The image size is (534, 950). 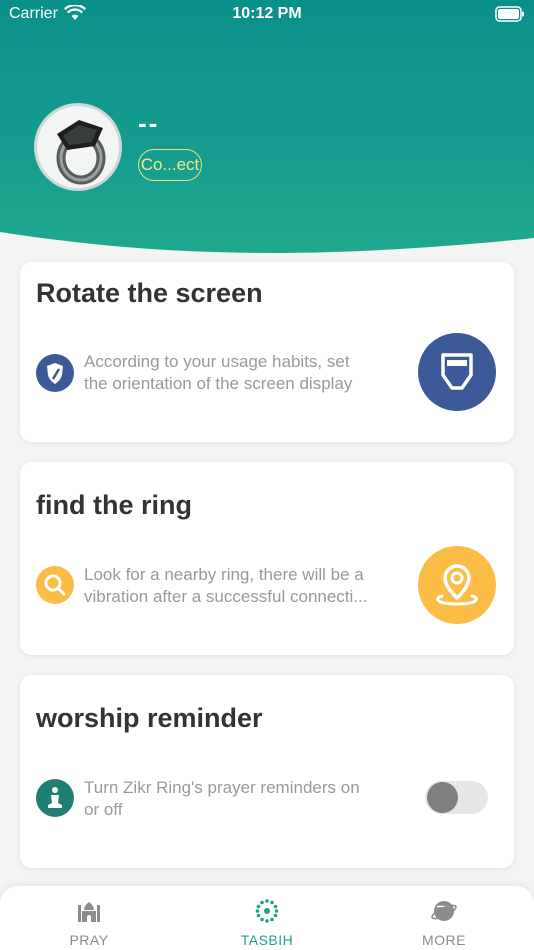 I want to click on toggle-knob, so click(x=442, y=797).